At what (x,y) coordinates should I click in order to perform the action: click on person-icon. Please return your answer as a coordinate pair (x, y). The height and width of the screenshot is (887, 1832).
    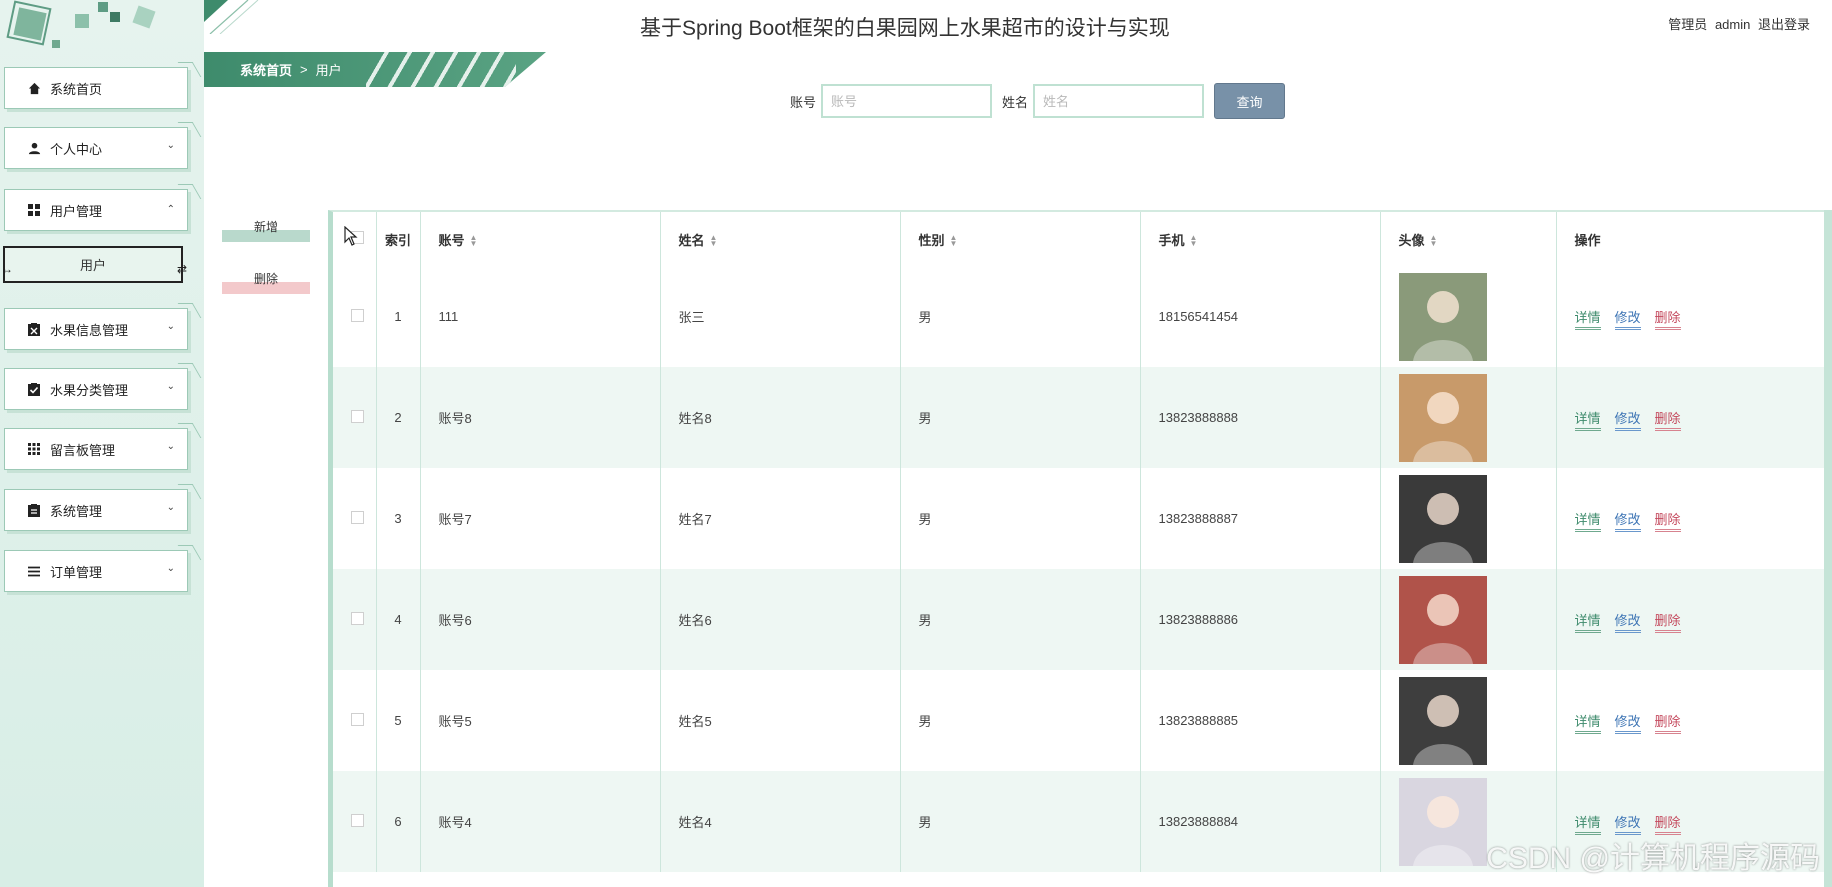
    Looking at the image, I should click on (34, 148).